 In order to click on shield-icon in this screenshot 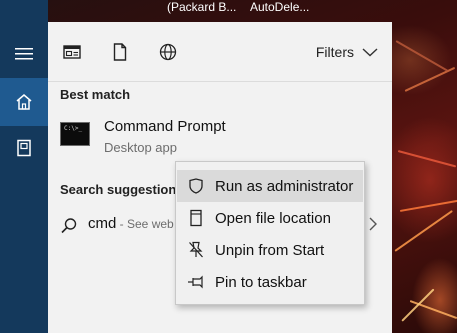, I will do `click(196, 186)`.